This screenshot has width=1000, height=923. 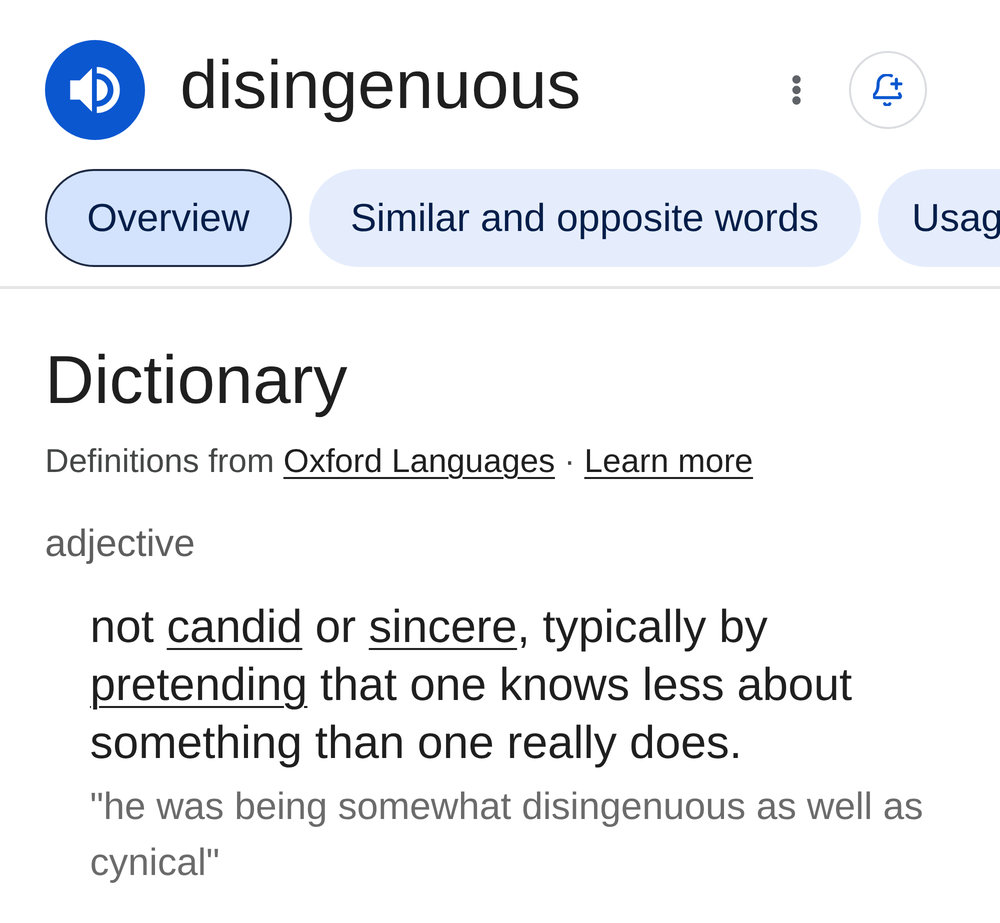 I want to click on word-link: candid, so click(x=234, y=626).